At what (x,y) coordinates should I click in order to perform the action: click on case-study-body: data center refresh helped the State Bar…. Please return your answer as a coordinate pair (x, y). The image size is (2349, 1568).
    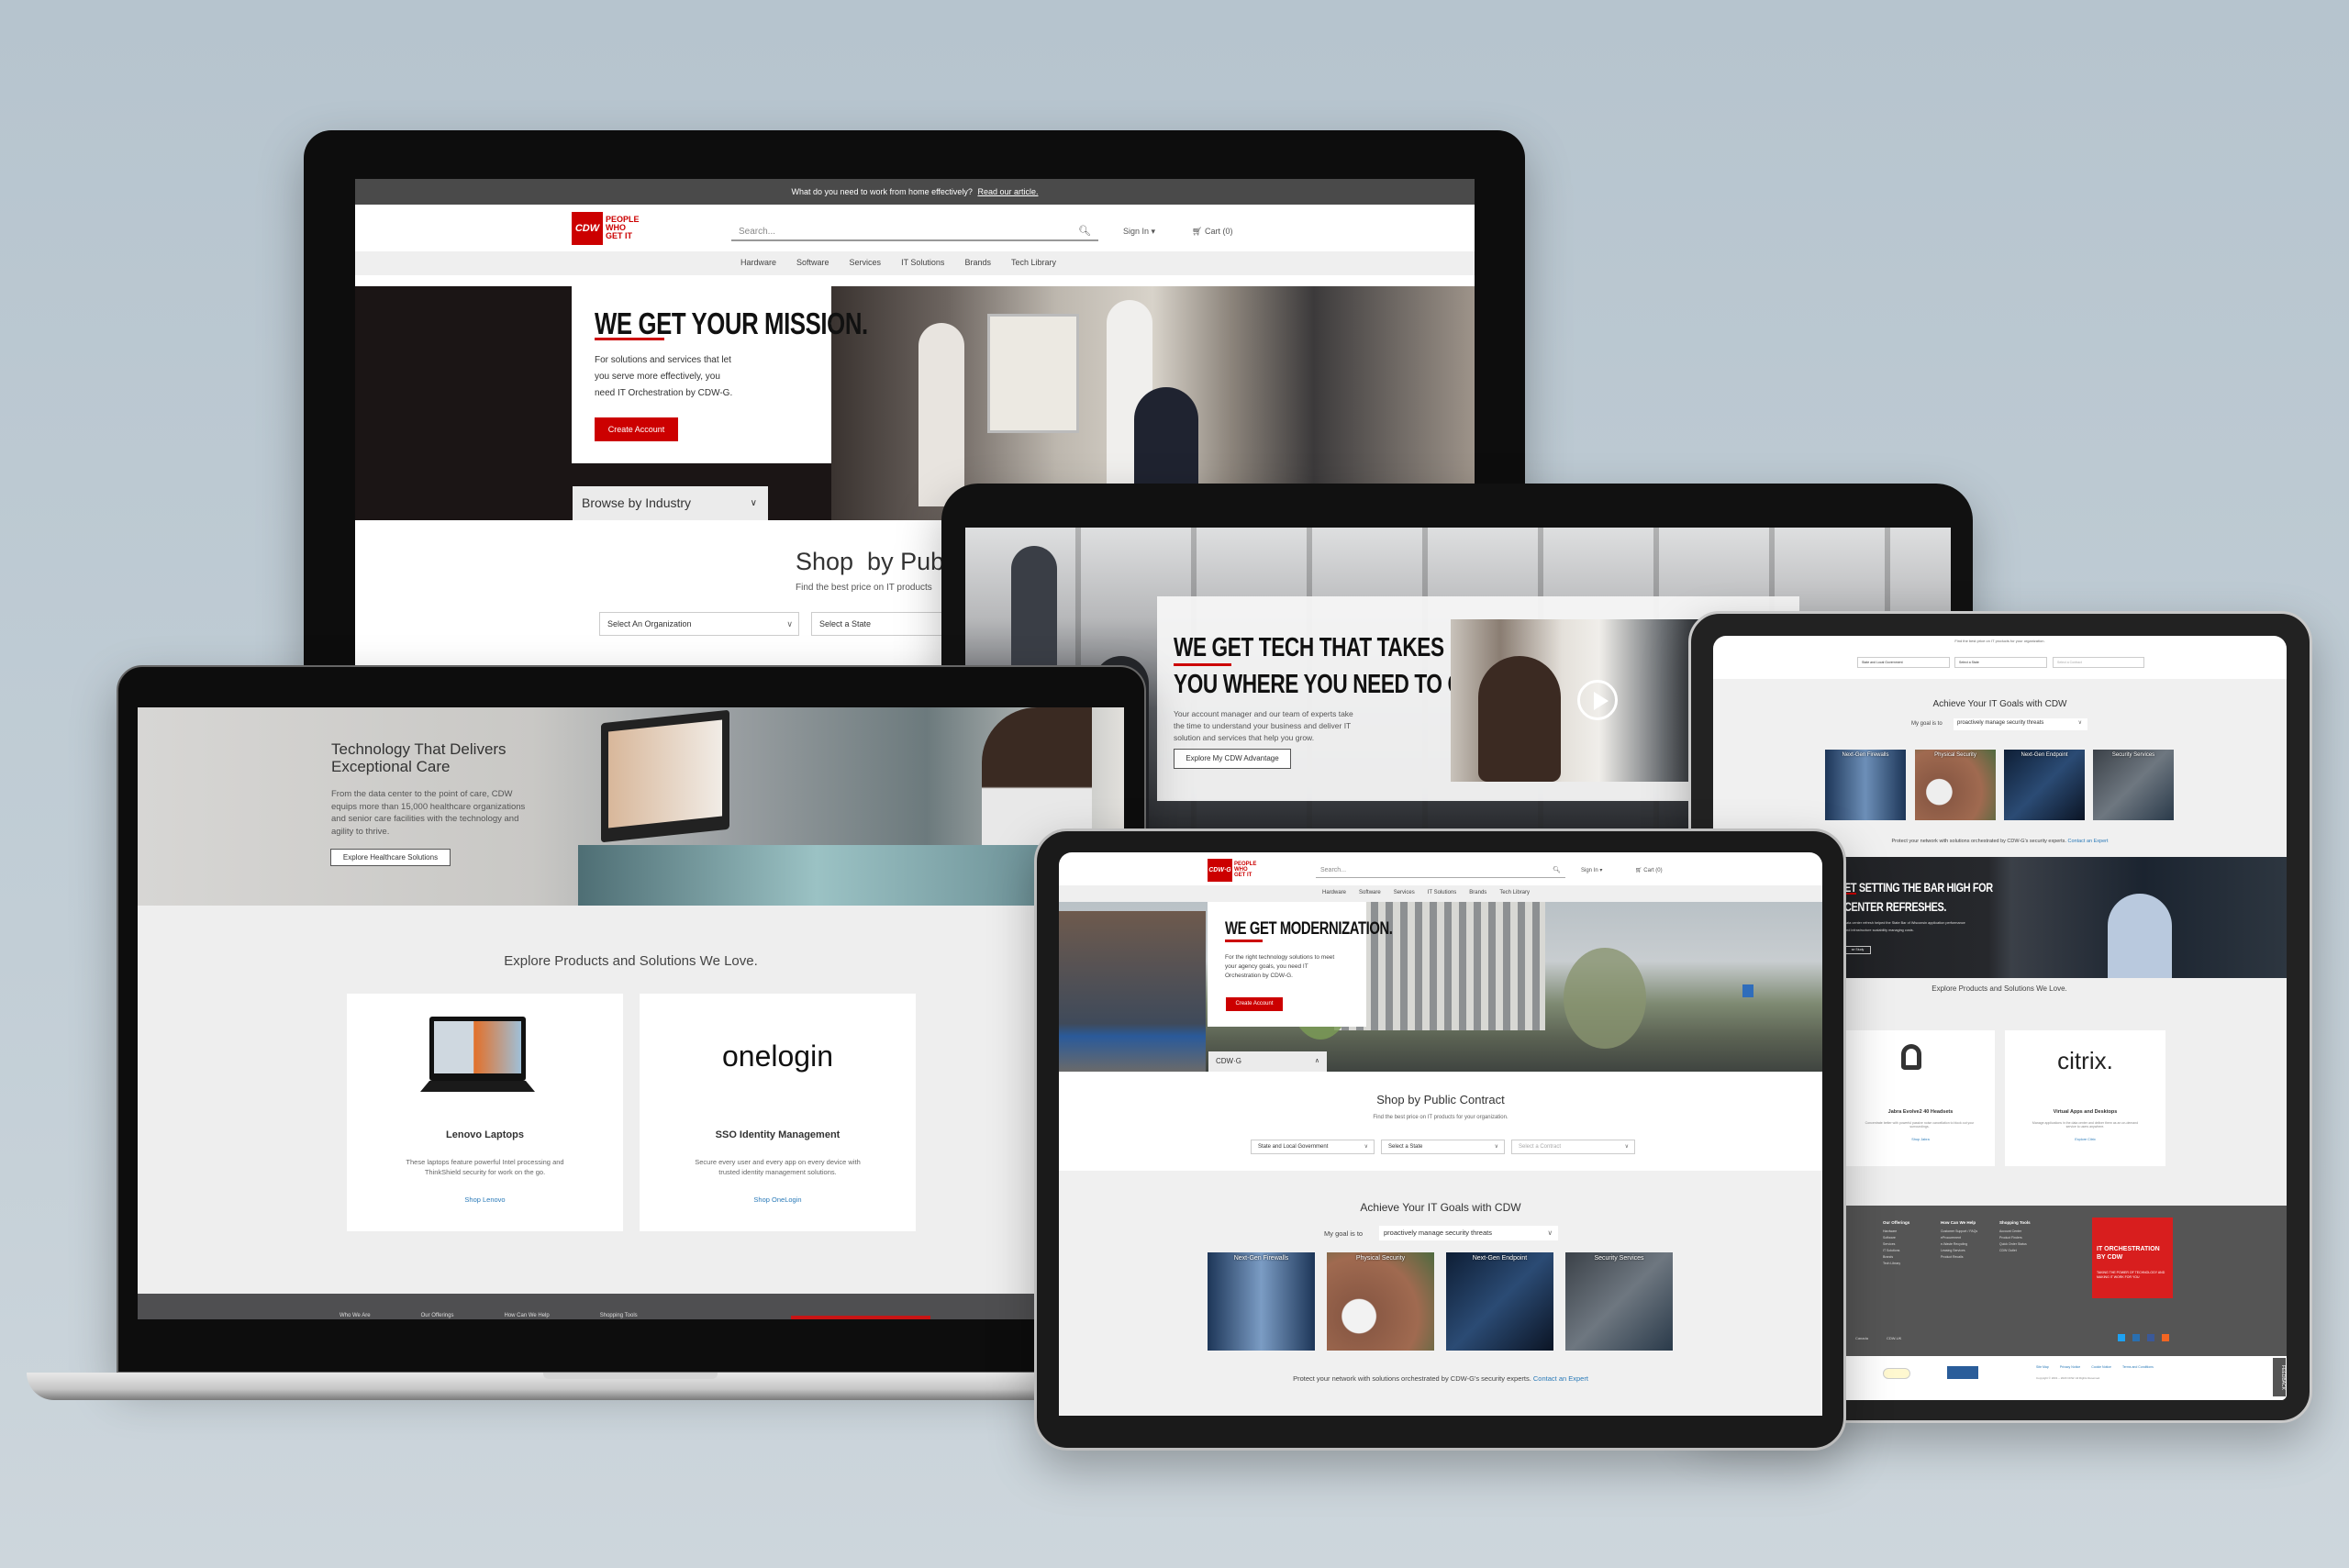
    Looking at the image, I should click on (1904, 926).